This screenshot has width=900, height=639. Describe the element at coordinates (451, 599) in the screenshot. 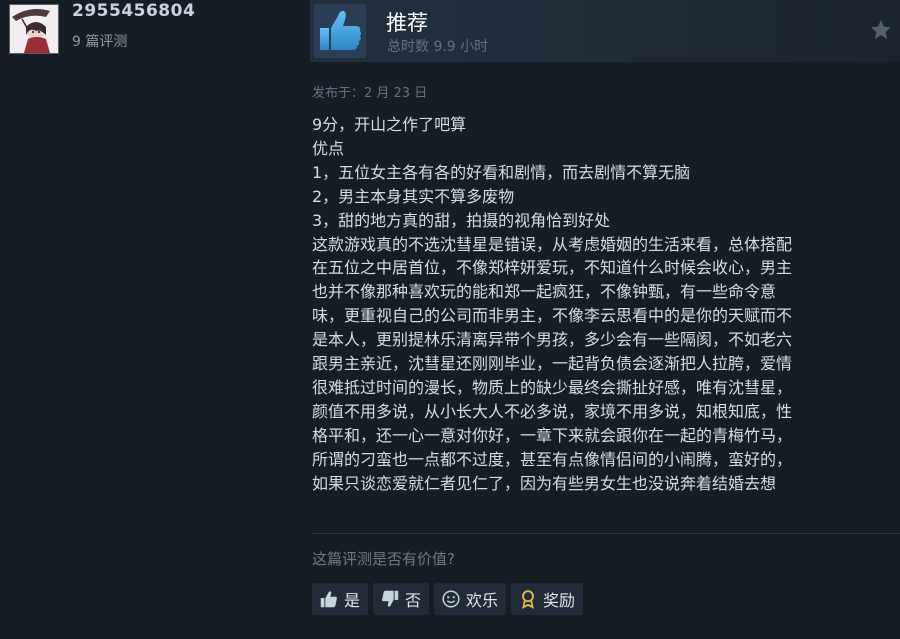

I see `smiley-icon` at that location.